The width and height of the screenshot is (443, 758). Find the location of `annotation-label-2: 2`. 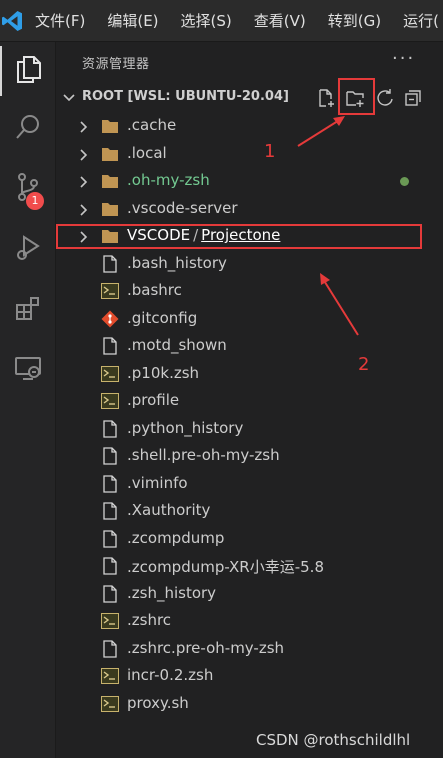

annotation-label-2: 2 is located at coordinates (364, 364).